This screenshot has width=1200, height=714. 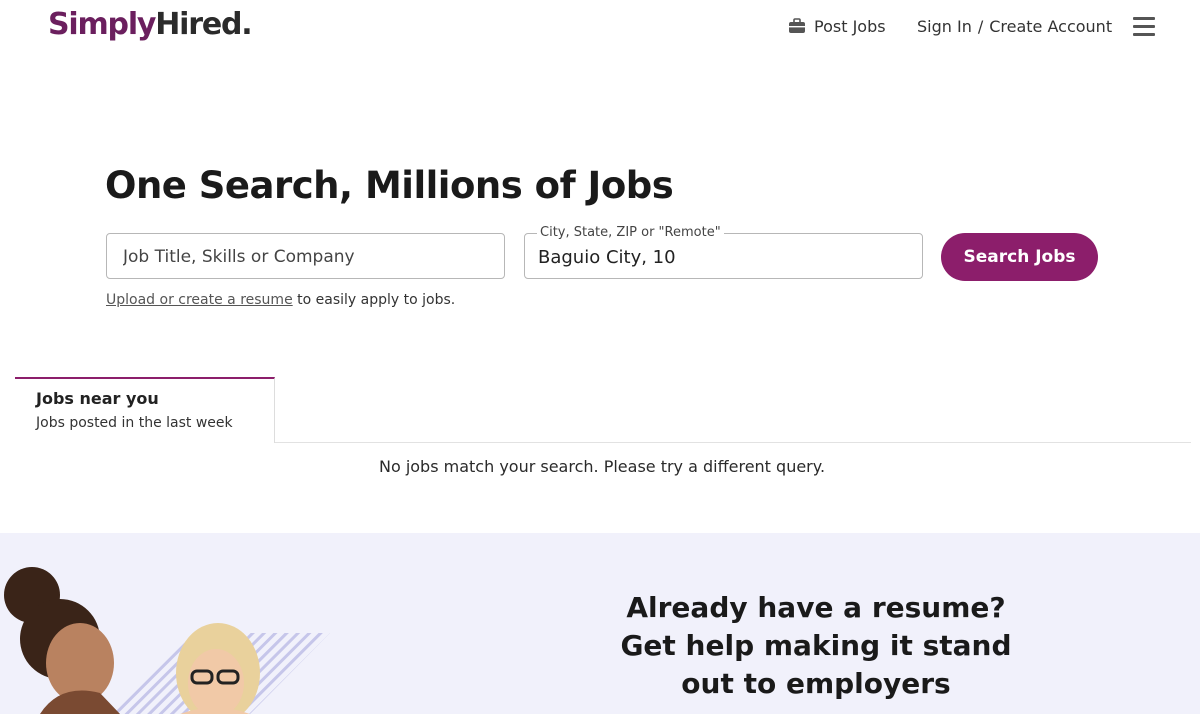 What do you see at coordinates (850, 26) in the screenshot?
I see `post-jobs-label: Post Jobs` at bounding box center [850, 26].